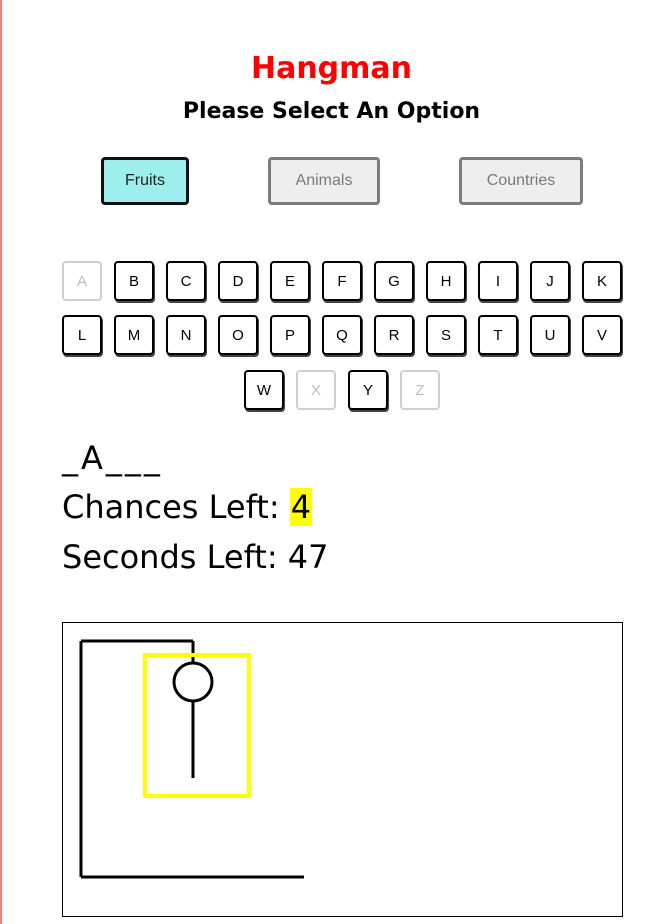 The height and width of the screenshot is (924, 663). Describe the element at coordinates (446, 281) in the screenshot. I see `letter-key-h: H` at that location.